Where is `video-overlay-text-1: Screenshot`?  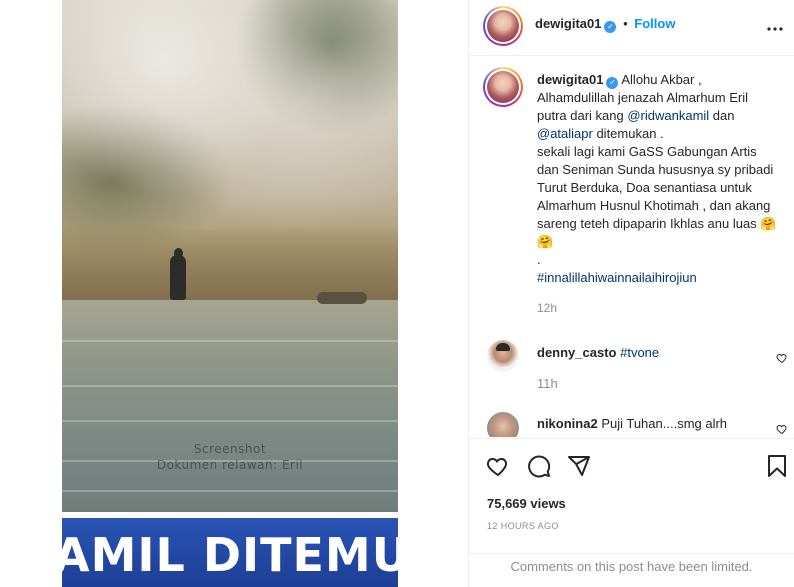 video-overlay-text-1: Screenshot is located at coordinates (230, 449).